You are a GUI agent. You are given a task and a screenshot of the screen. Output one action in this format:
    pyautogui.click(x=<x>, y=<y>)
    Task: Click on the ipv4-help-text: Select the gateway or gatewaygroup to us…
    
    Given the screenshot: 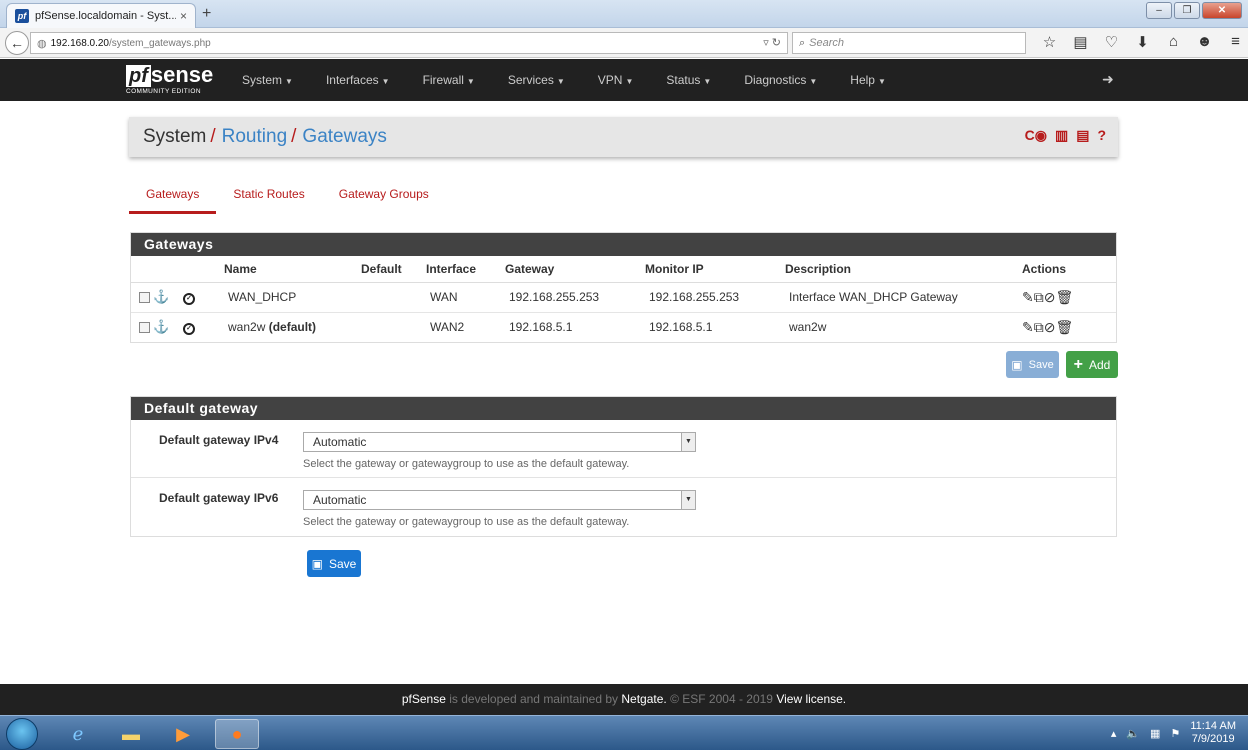 What is the action you would take?
    pyautogui.click(x=466, y=464)
    